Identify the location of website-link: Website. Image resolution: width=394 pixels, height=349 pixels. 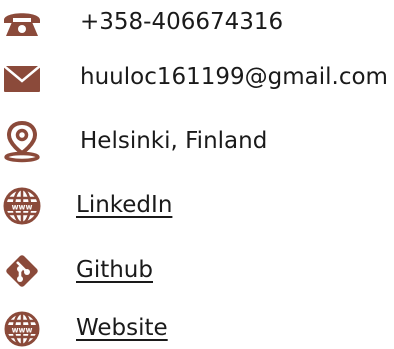
(122, 328).